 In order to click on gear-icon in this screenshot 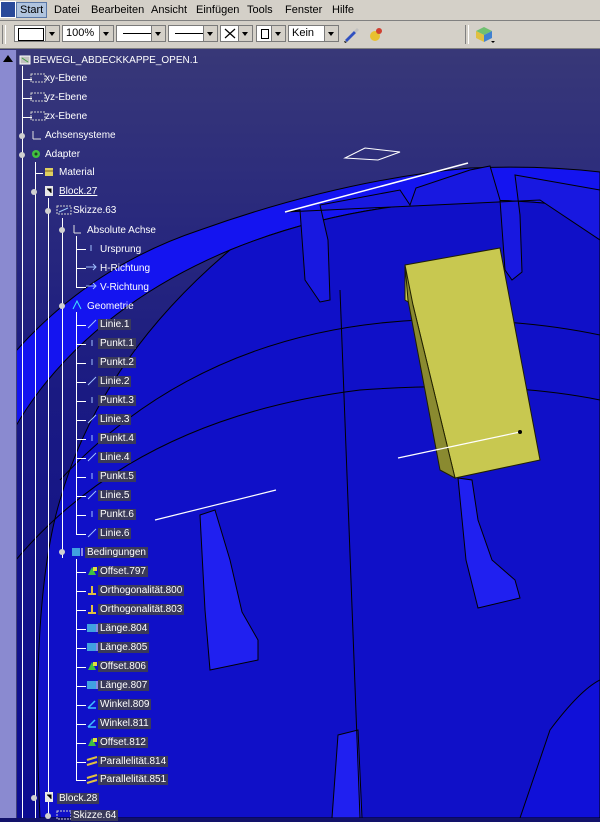, I will do `click(36, 154)`.